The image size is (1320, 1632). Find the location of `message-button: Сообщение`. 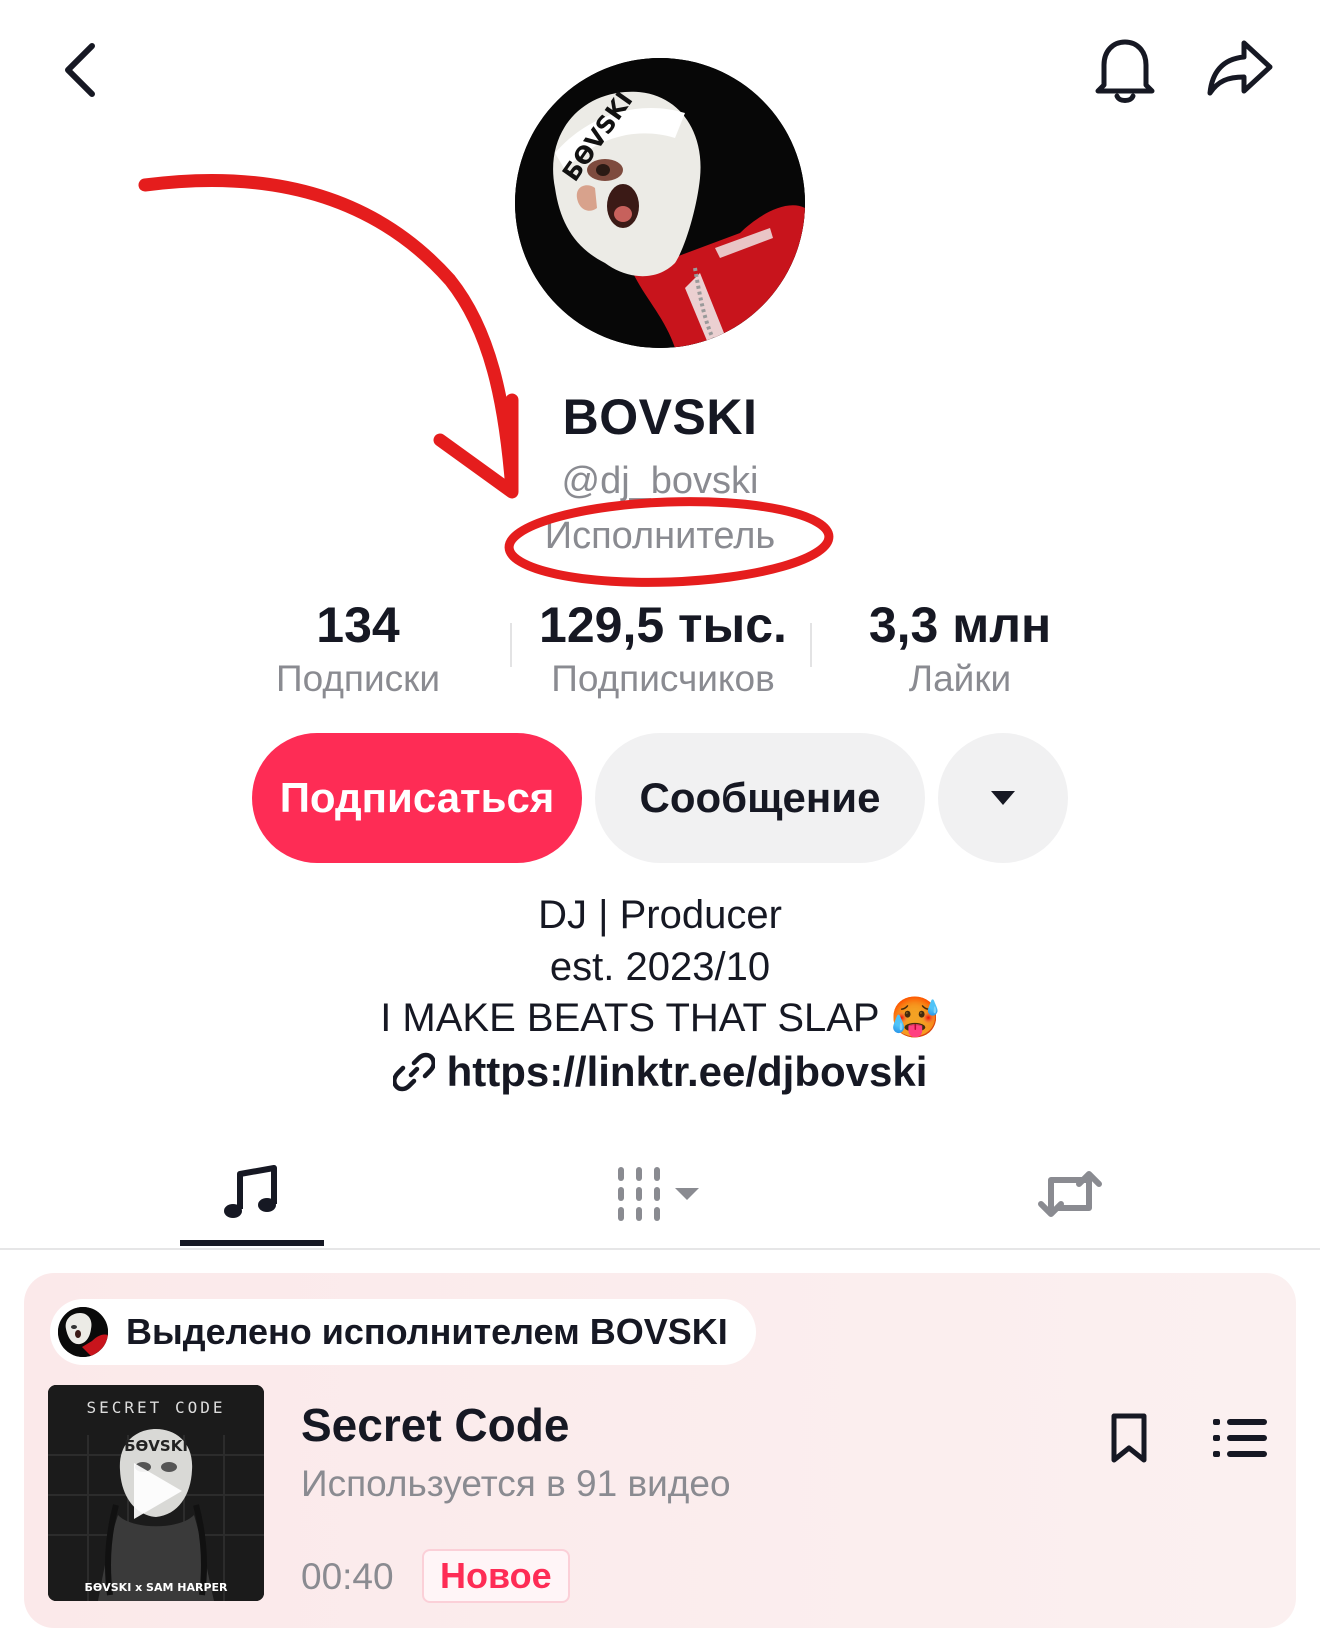

message-button: Сообщение is located at coordinates (760, 798).